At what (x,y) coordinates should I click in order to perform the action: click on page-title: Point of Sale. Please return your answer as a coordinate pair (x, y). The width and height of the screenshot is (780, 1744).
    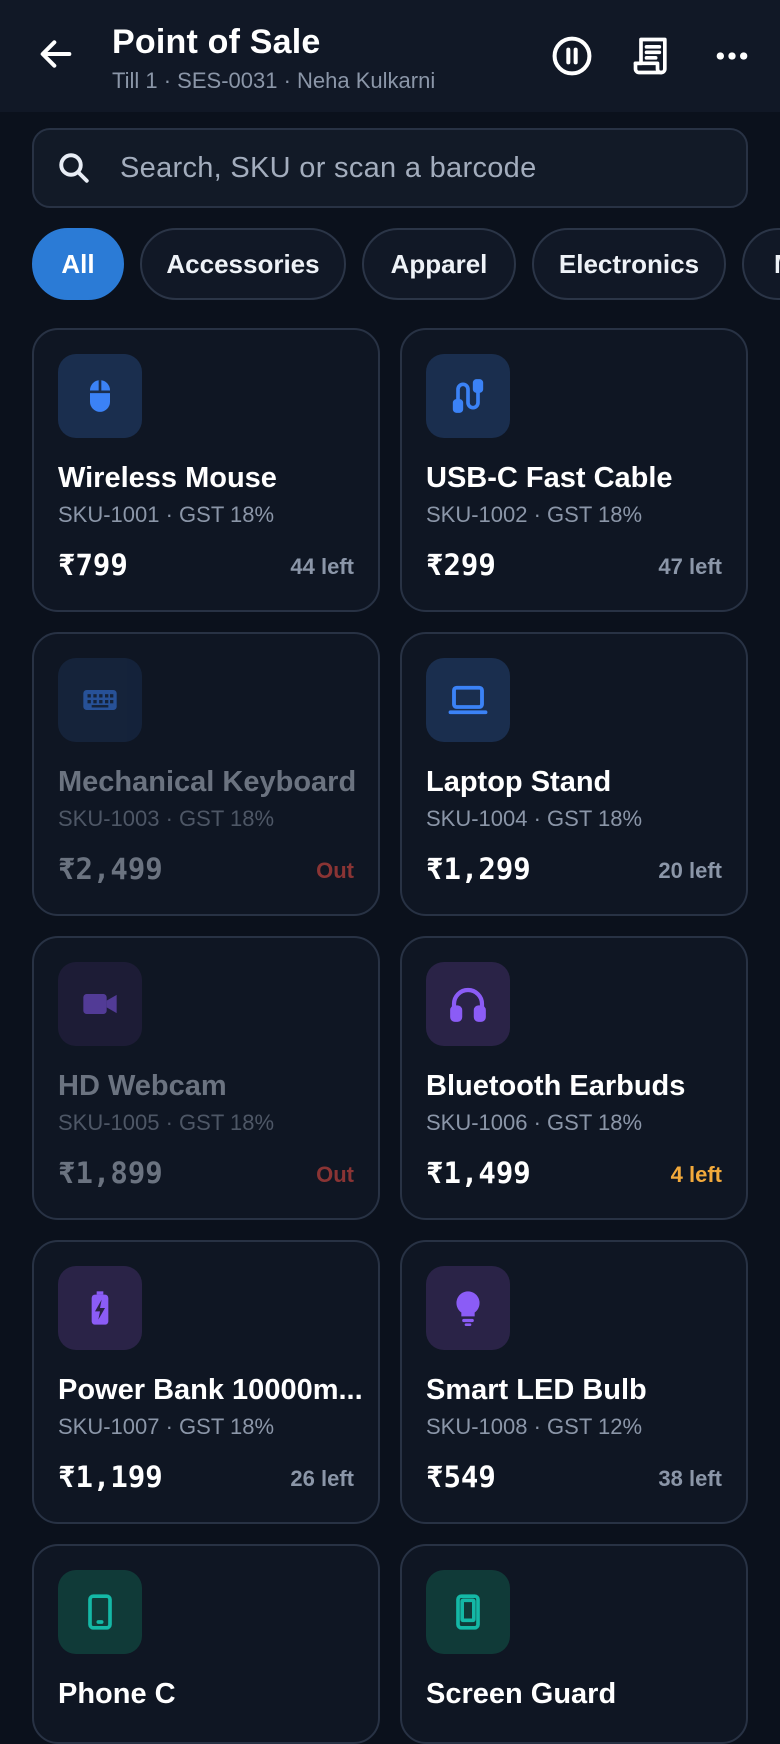
    Looking at the image, I should click on (216, 42).